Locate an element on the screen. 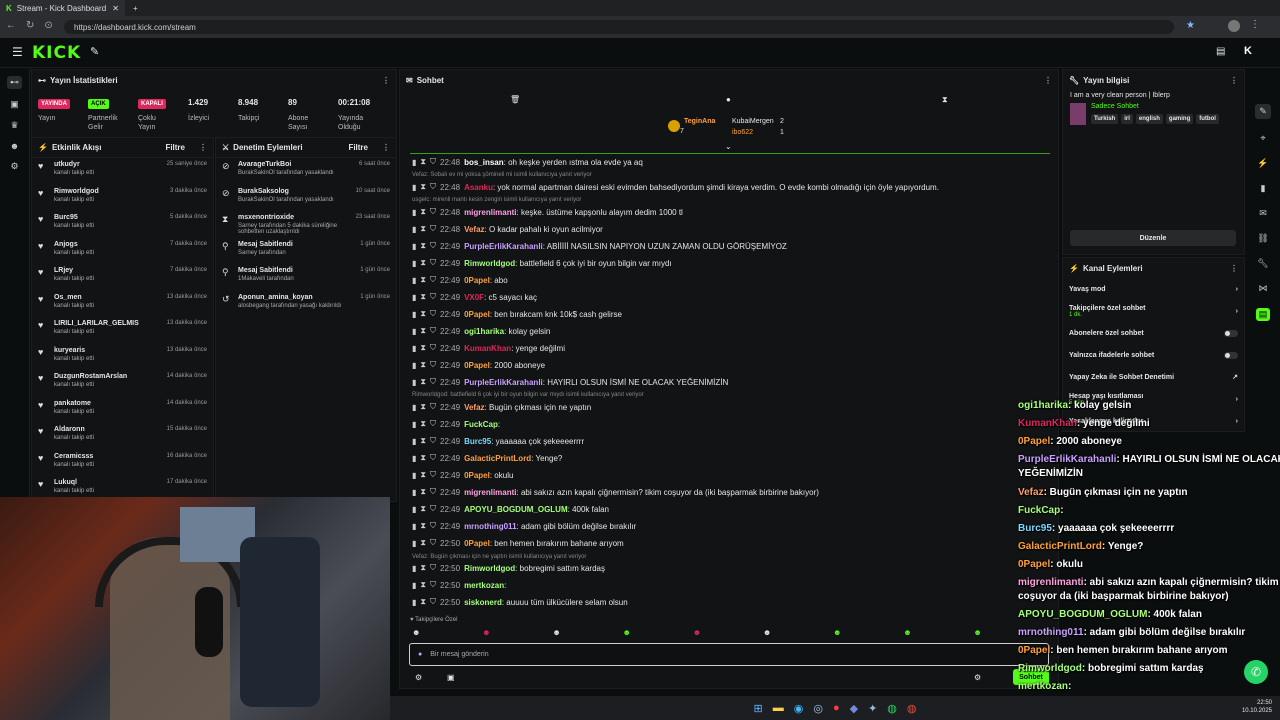 This screenshot has height=720, width=1280. edge-icon: ◉ is located at coordinates (799, 708).